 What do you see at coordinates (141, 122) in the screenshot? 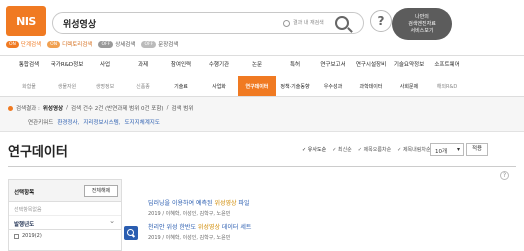
I see `keyword-link: 도지지체계지도` at bounding box center [141, 122].